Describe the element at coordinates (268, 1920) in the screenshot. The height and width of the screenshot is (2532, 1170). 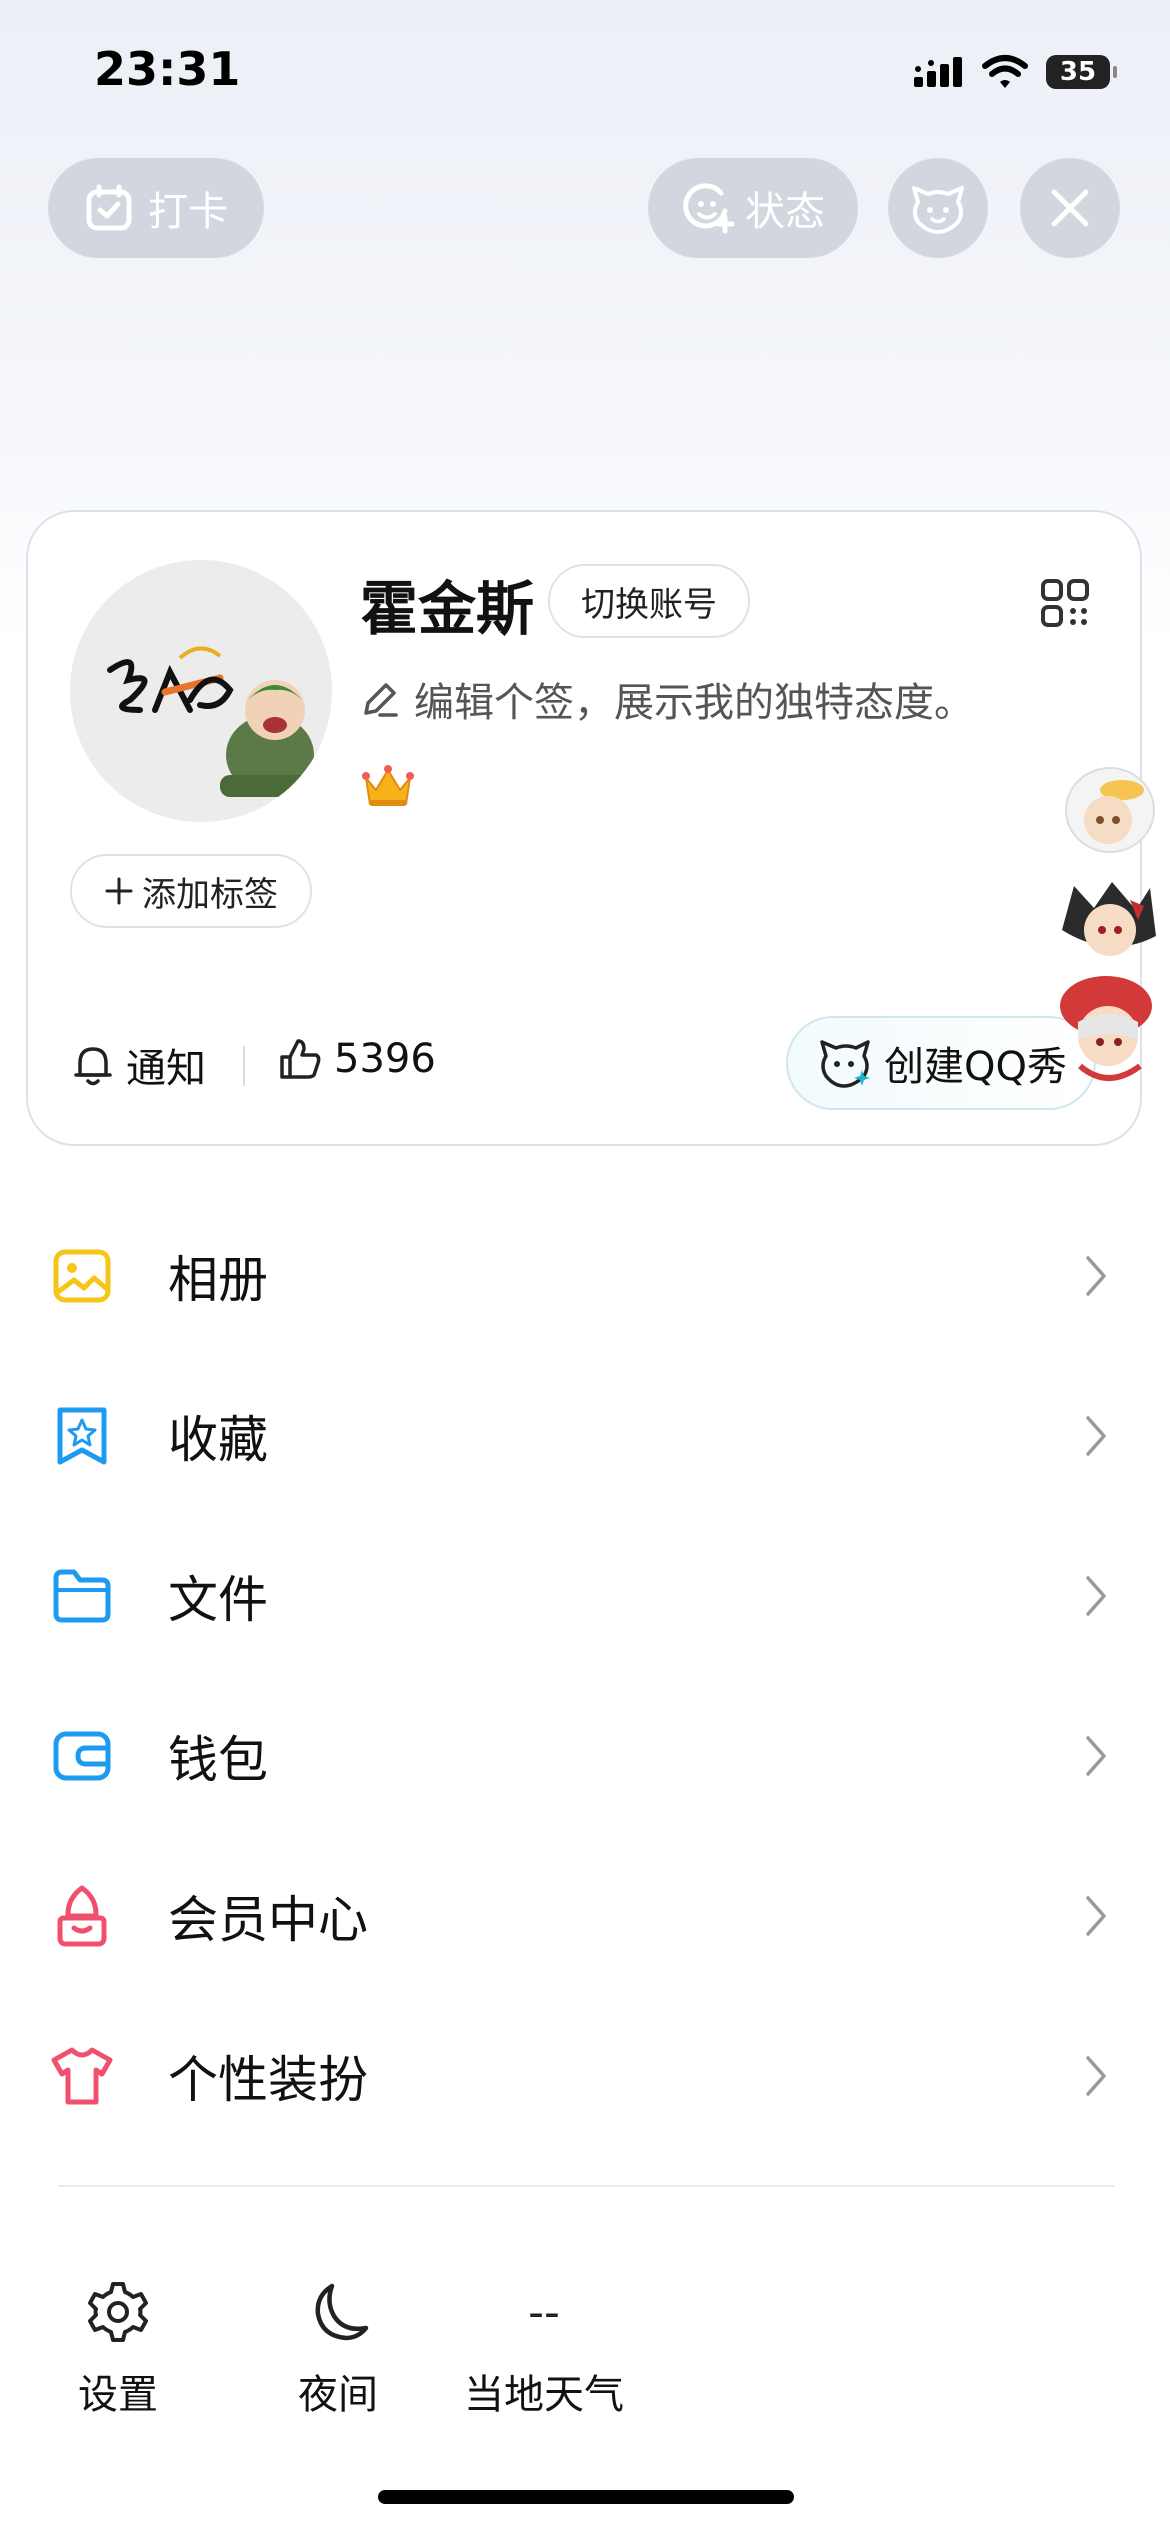
I see `menu-label-vip-center: 会员中心` at that location.